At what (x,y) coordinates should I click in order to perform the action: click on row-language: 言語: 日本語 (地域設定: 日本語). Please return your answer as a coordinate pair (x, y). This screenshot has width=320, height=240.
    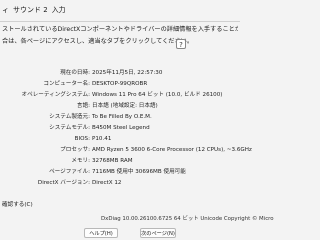
    Looking at the image, I should click on (120, 106).